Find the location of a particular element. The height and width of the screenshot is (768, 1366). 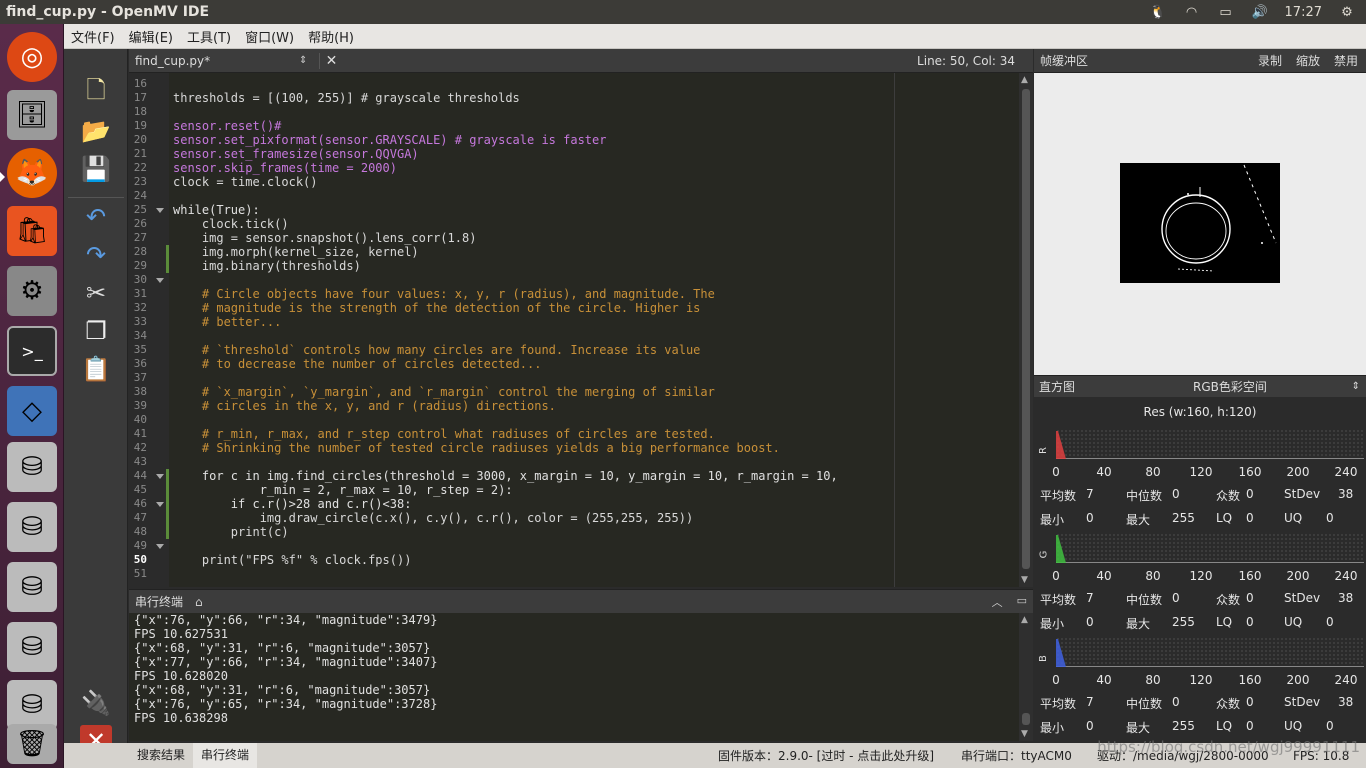

openmv-ide-icon: ◇ is located at coordinates (32, 411).